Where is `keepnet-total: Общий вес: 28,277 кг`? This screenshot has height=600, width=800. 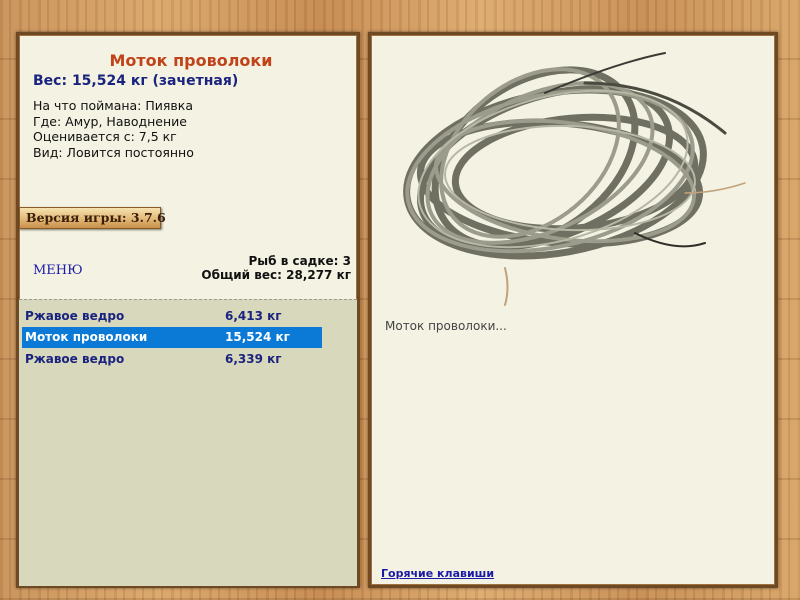 keepnet-total: Общий вес: 28,277 кг is located at coordinates (276, 275).